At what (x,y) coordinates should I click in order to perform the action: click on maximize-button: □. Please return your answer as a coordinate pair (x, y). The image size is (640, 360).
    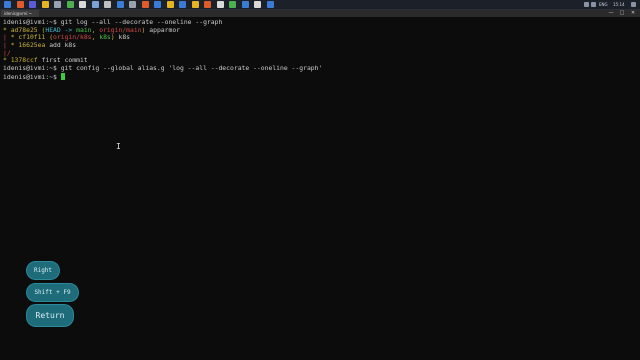
    Looking at the image, I should click on (622, 13).